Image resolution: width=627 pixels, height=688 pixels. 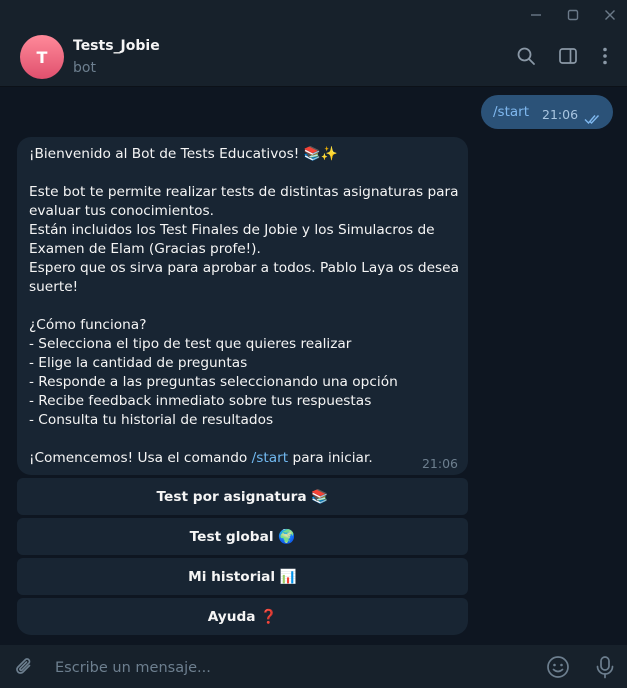 I want to click on keyboard-button-test-global: Test global 🌍, so click(x=242, y=536).